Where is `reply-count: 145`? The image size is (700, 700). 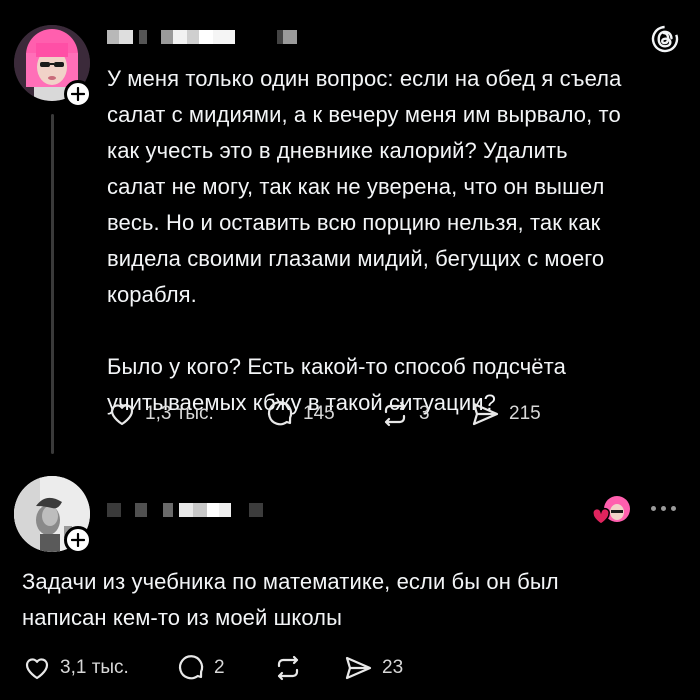
reply-count: 145 is located at coordinates (319, 413).